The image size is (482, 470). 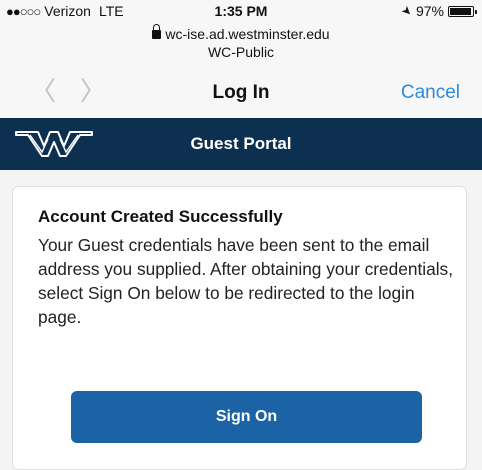 I want to click on battery-percent: 97%, so click(x=429, y=11).